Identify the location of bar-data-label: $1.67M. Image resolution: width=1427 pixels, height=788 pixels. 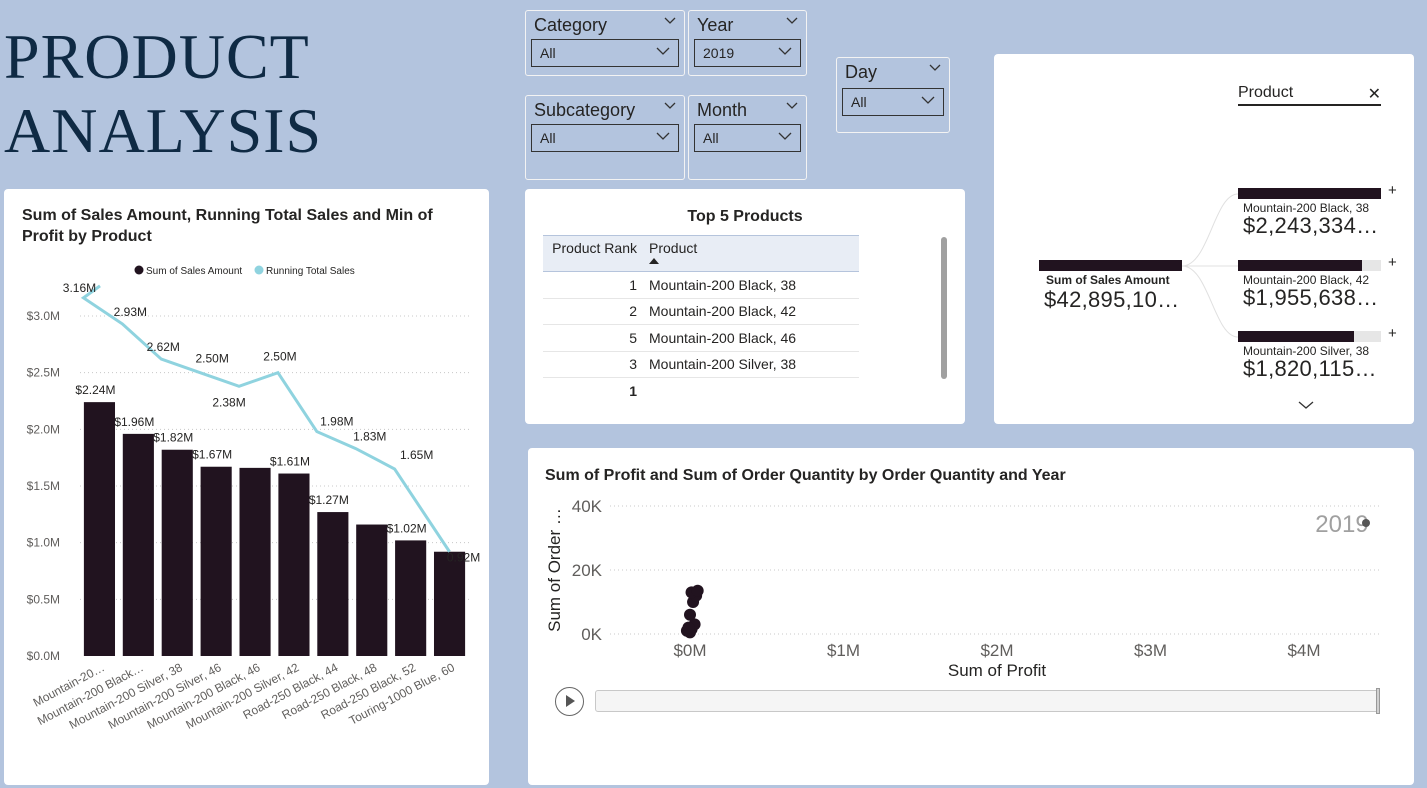
(212, 455).